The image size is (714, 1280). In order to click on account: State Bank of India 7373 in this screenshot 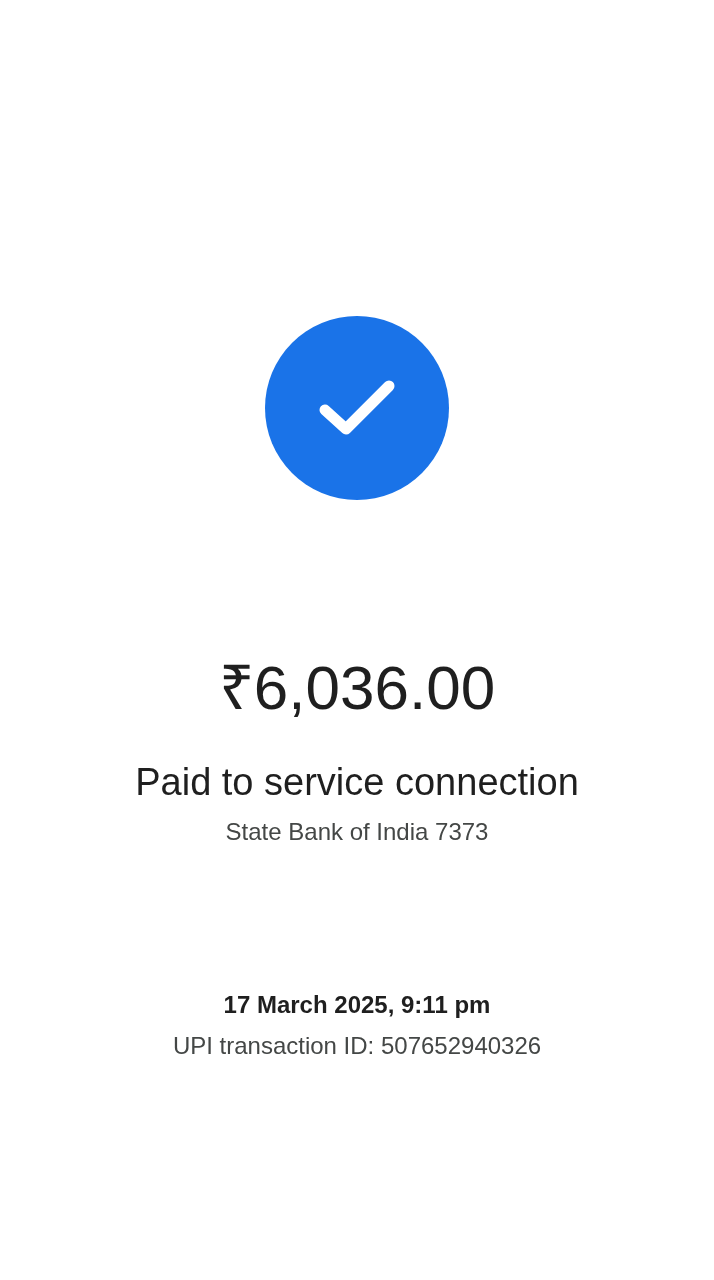, I will do `click(357, 832)`.